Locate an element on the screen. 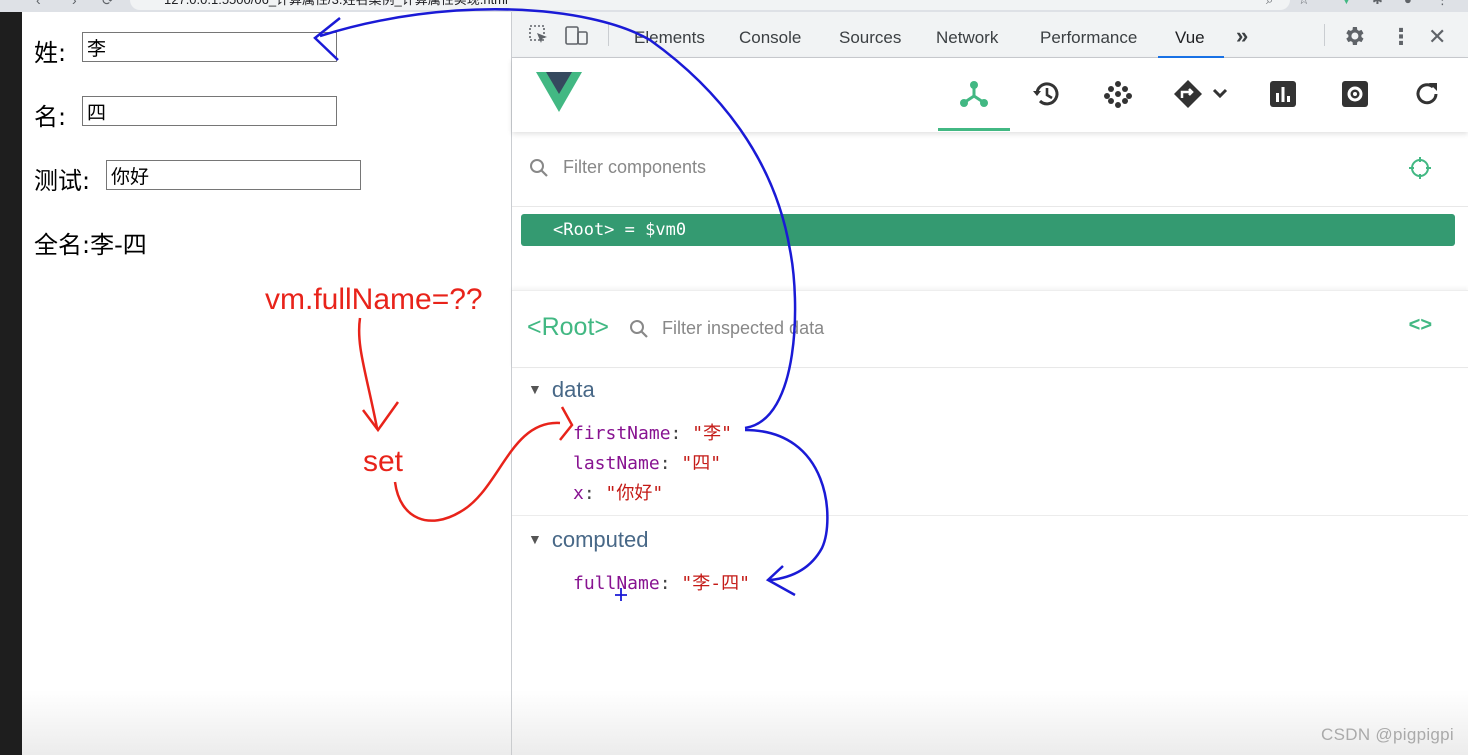 This screenshot has width=1468, height=755. tab-performance: Performance is located at coordinates (1088, 38).